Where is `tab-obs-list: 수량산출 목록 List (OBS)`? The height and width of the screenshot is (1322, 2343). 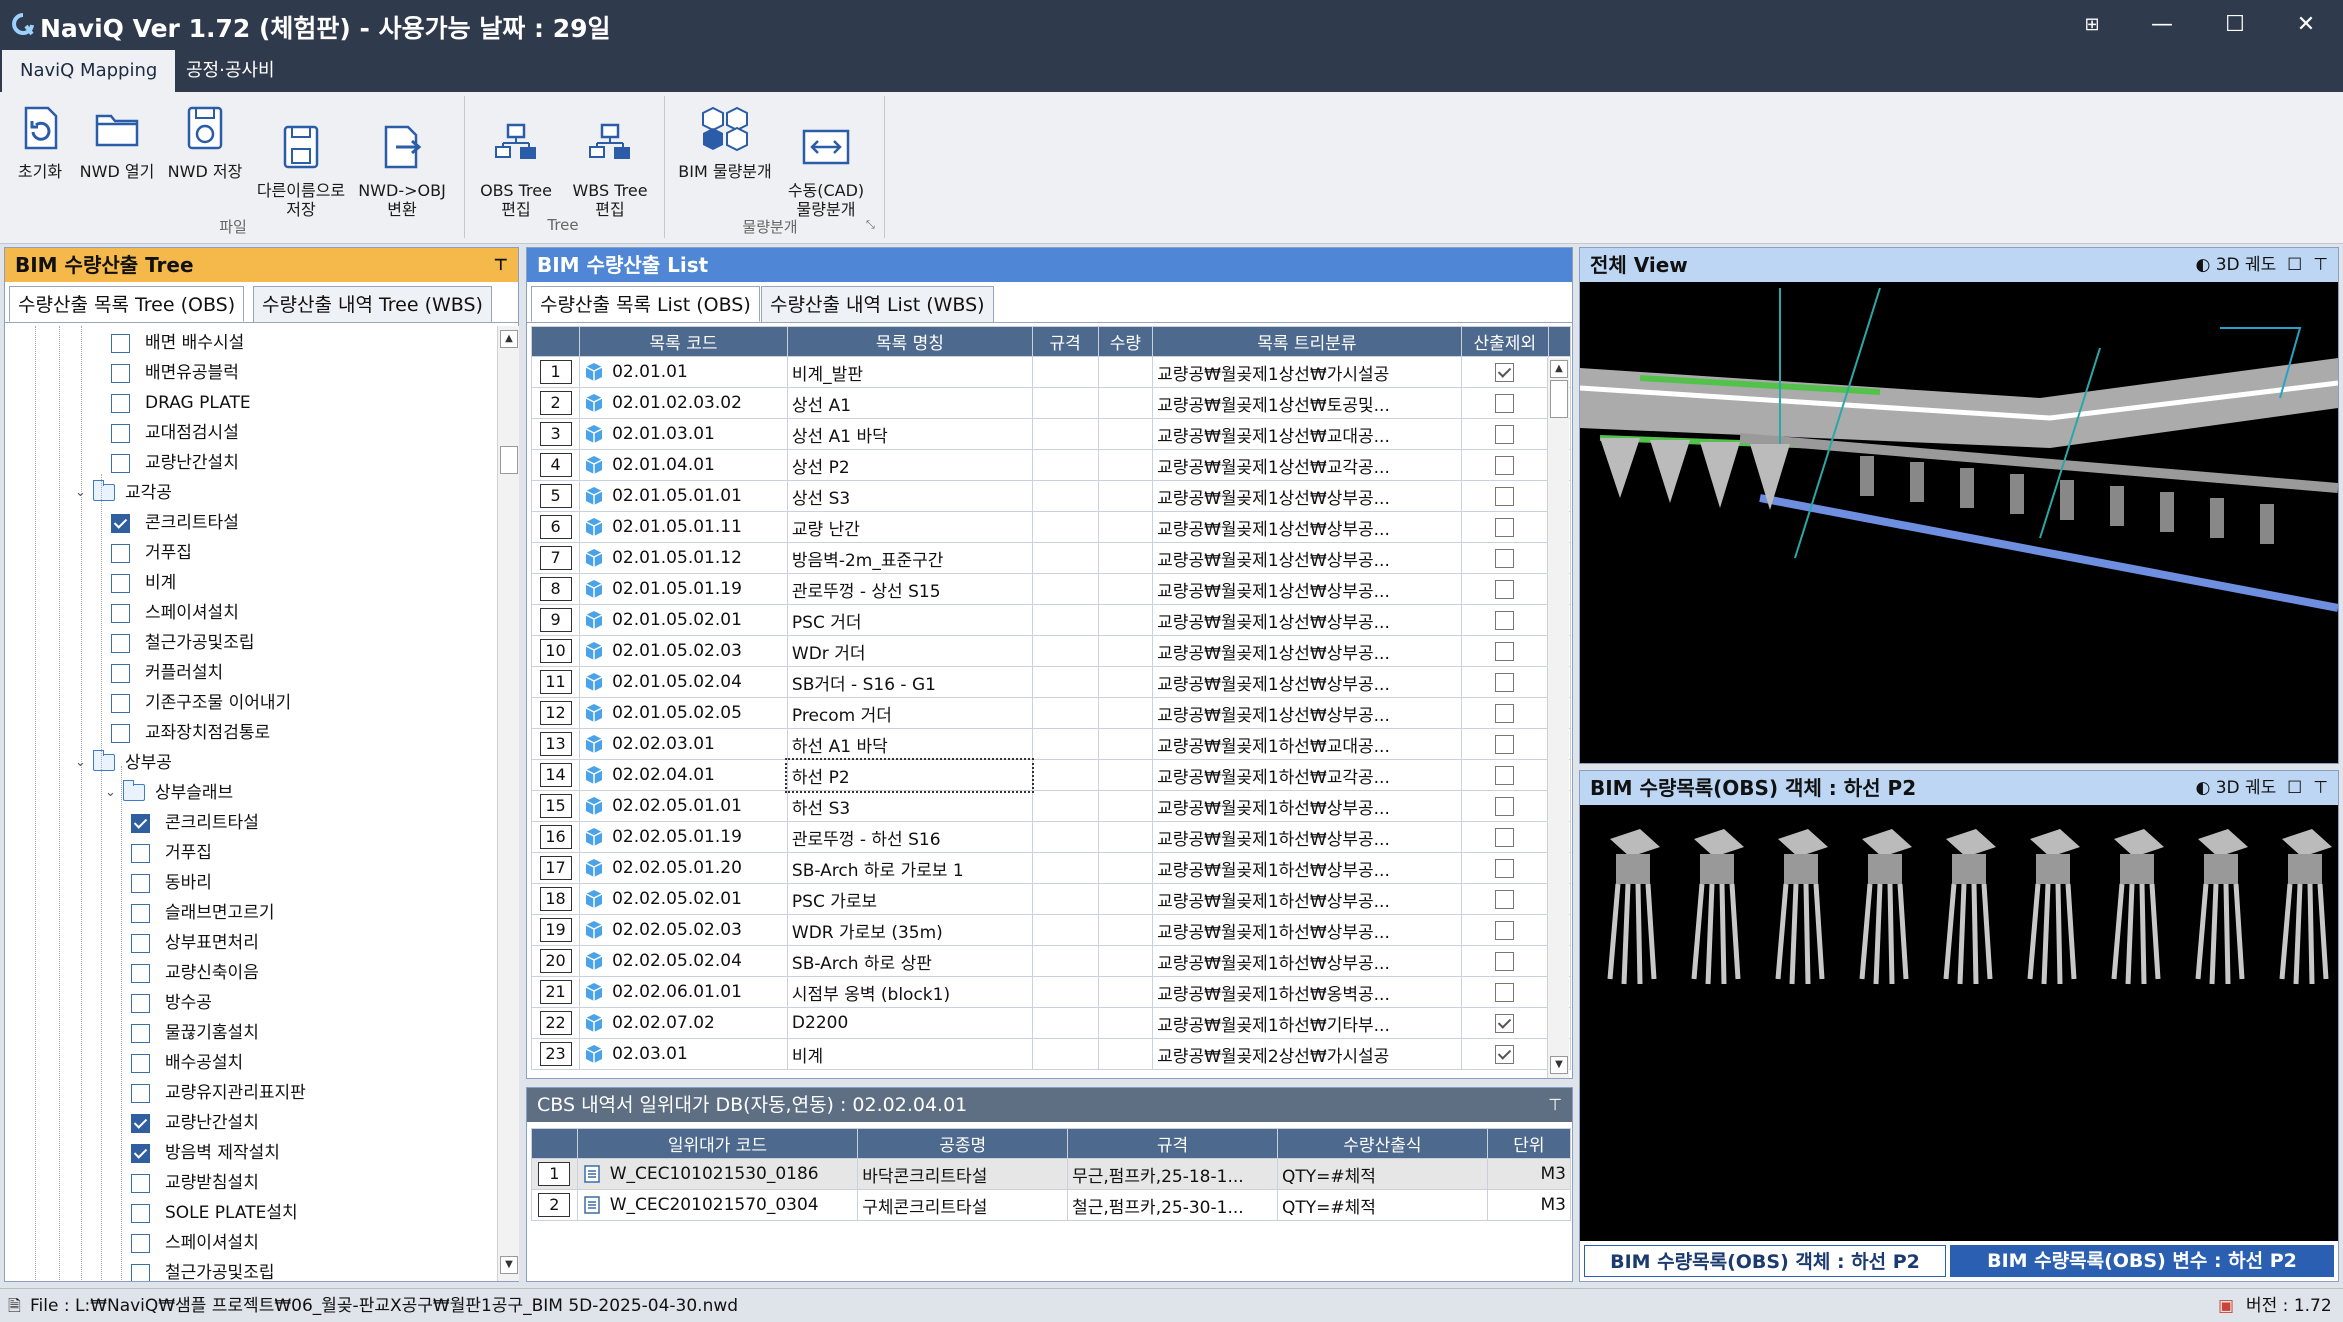
tab-obs-list: 수량산출 목록 List (OBS) is located at coordinates (645, 304).